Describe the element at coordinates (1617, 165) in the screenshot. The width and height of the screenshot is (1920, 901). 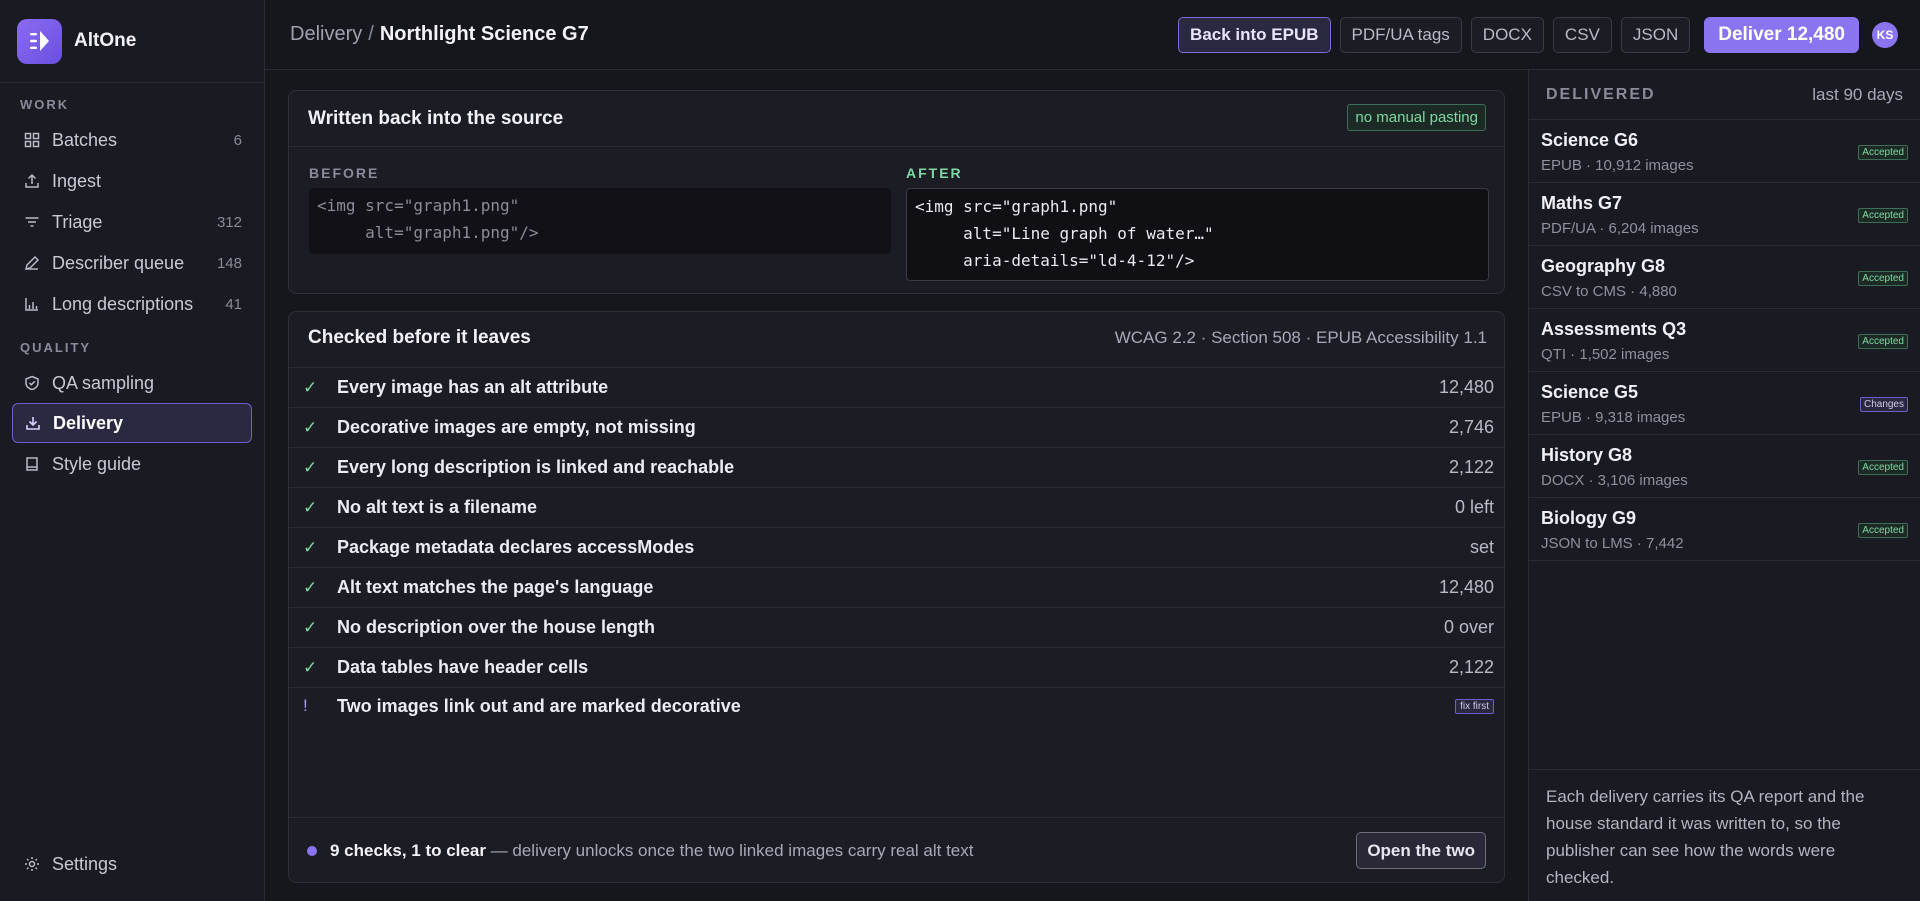
I see `delivery-meta: EPUB · 10,912 images` at that location.